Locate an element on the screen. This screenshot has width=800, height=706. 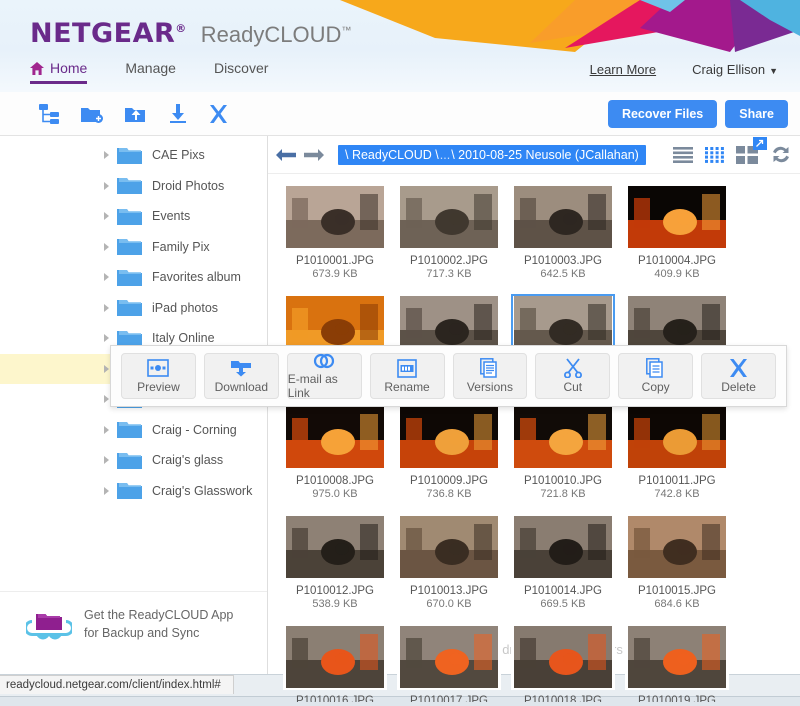
file-grid-item: P1010014.JPG 669.5 KB is located at coordinates (563, 567).